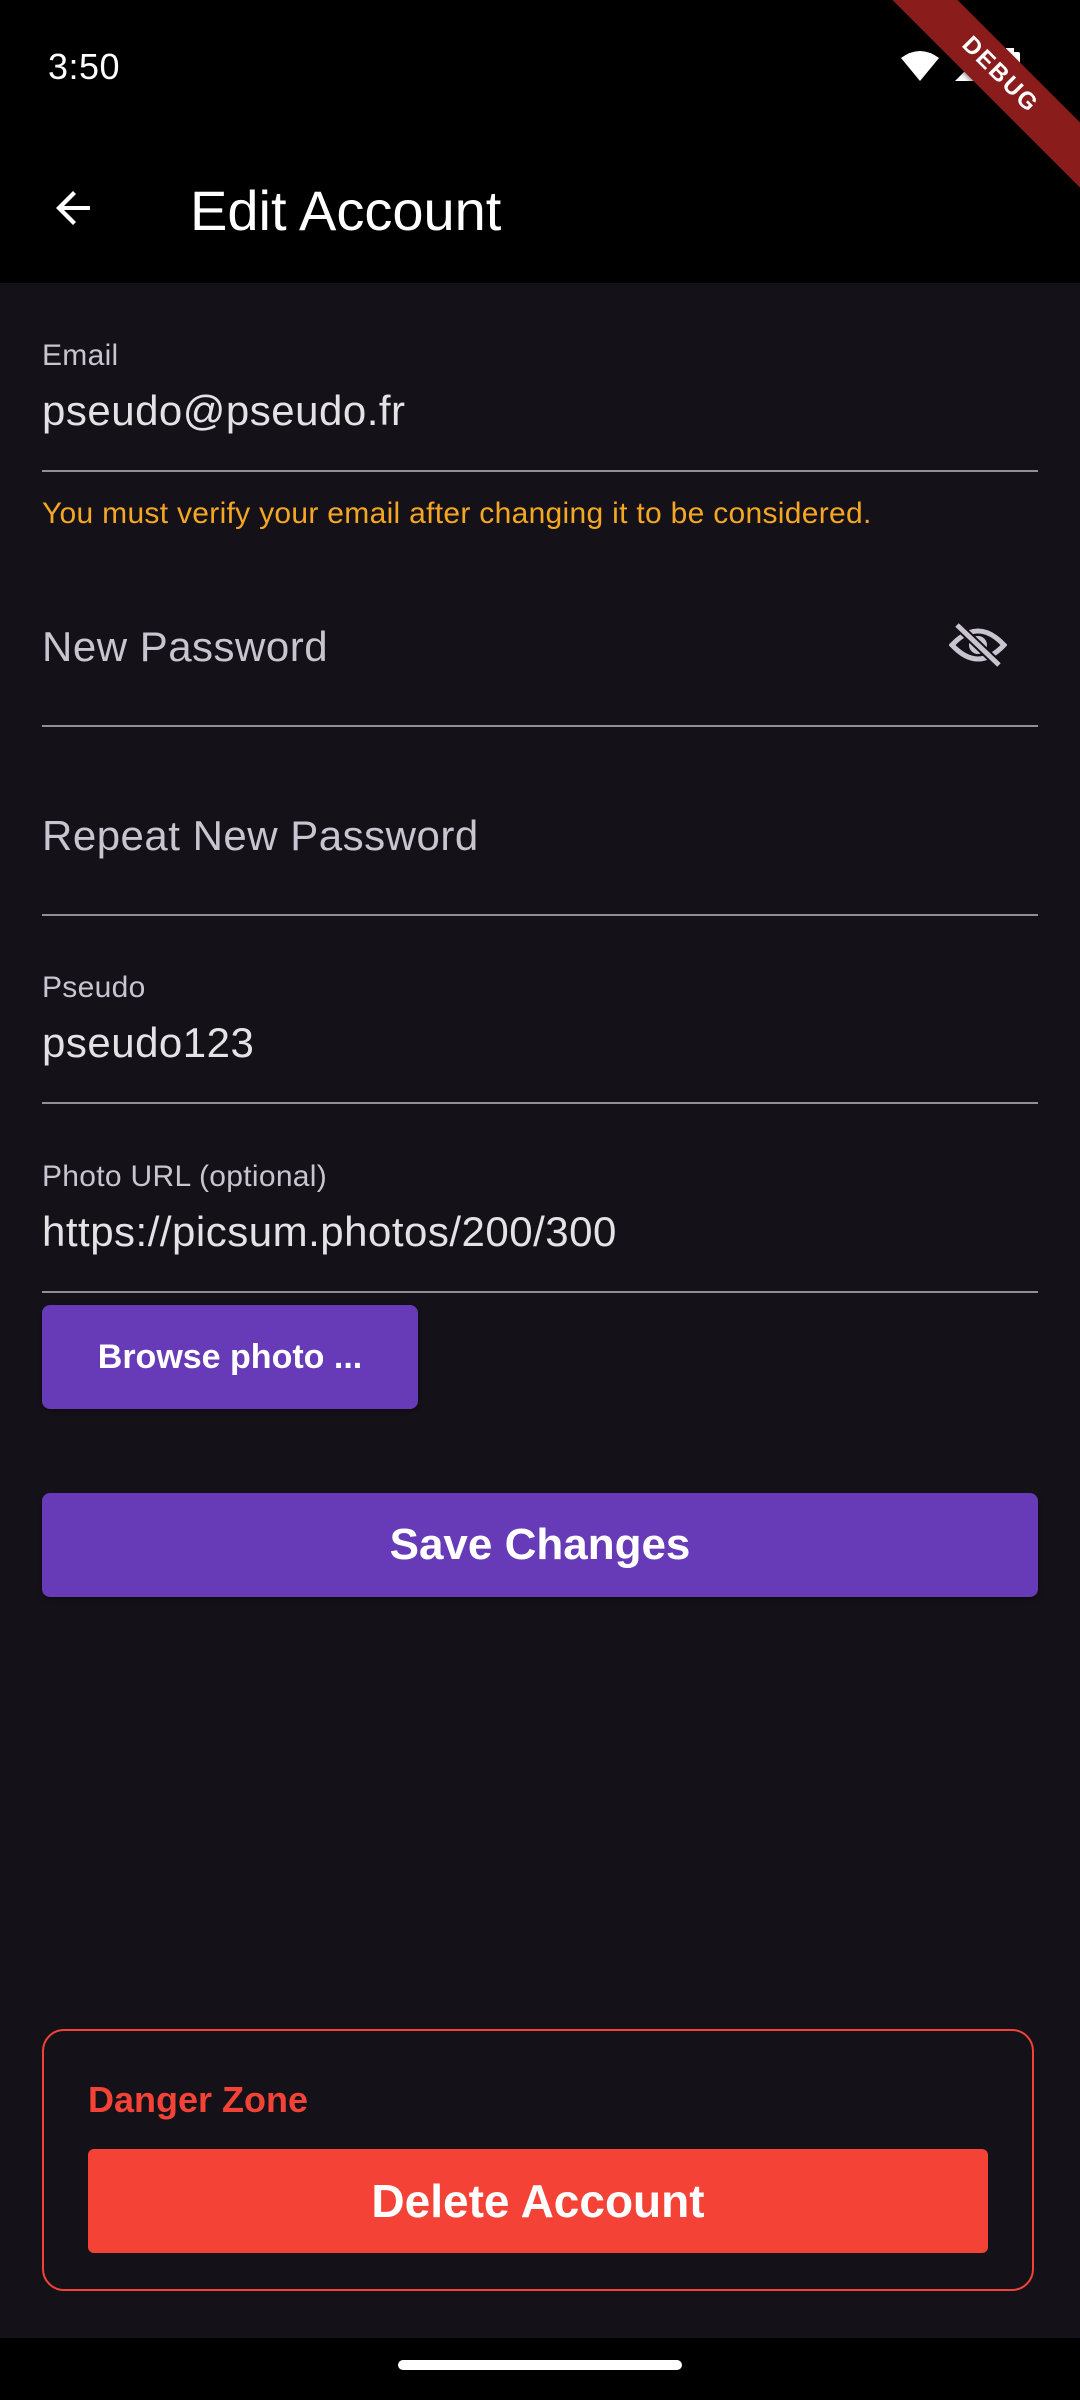 This screenshot has height=2400, width=1080. I want to click on pseudo-field: Pseudo pseudo123, so click(540, 1037).